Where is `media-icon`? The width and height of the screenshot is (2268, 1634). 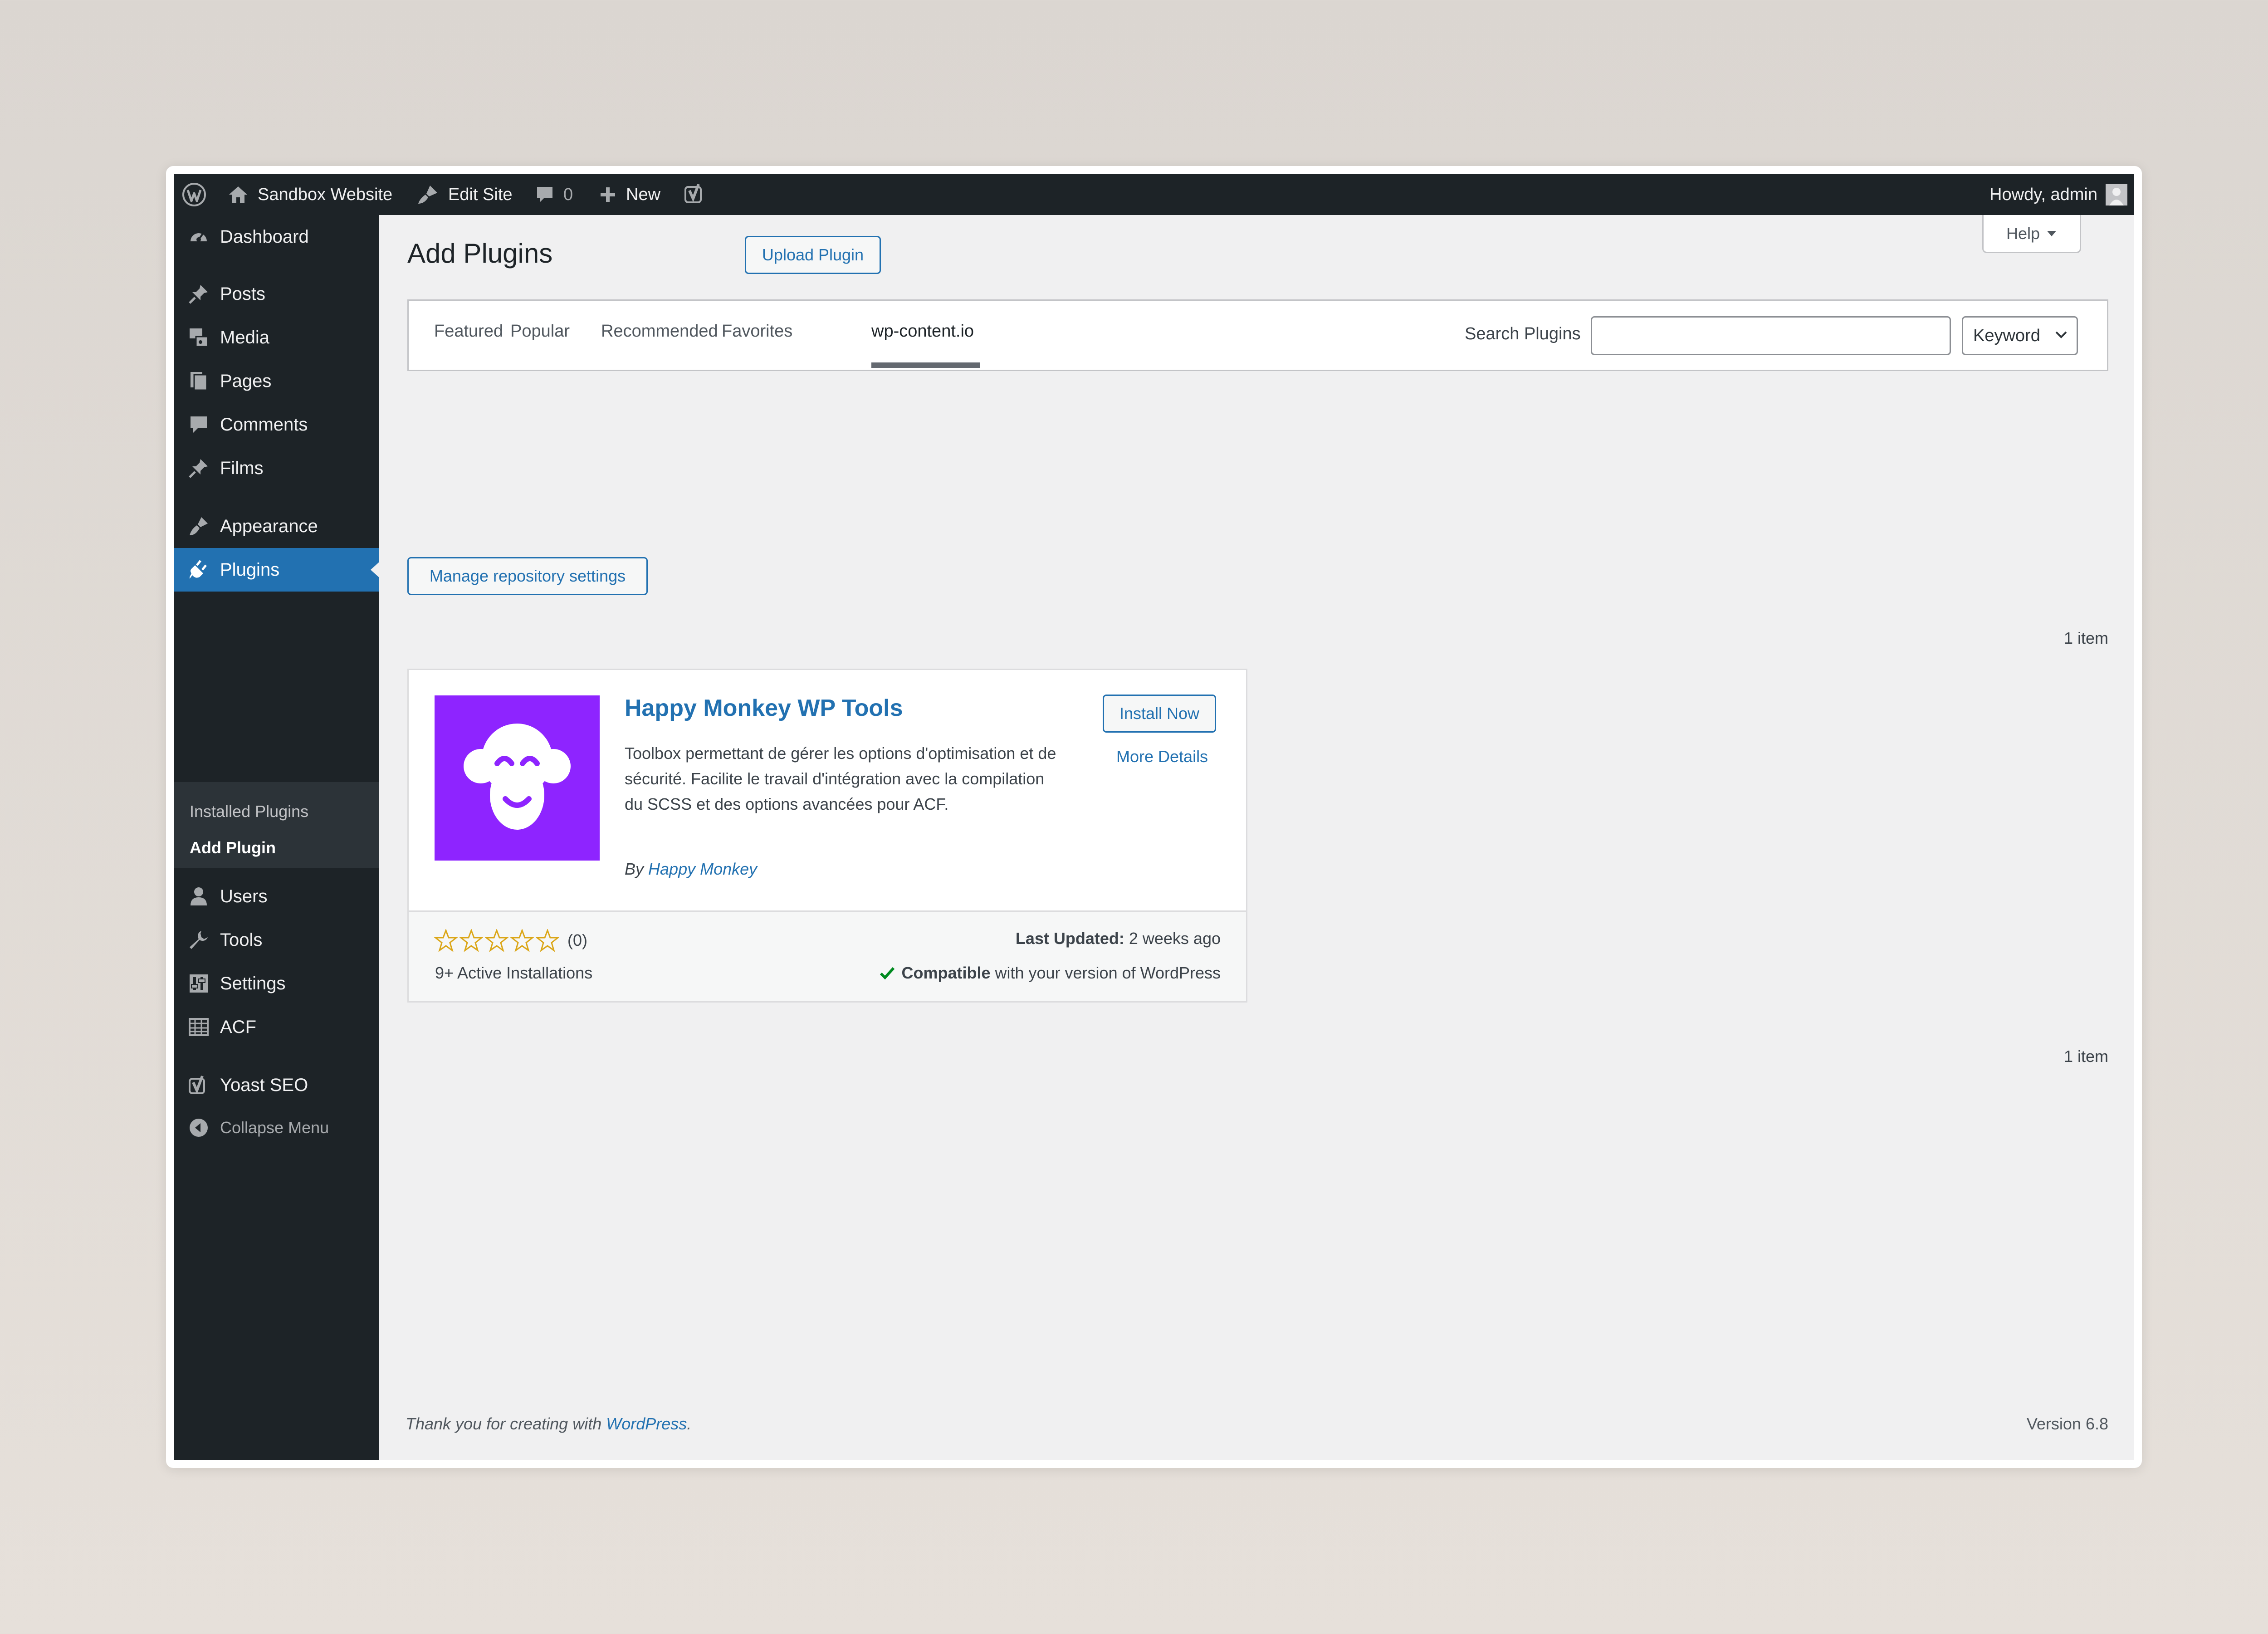
media-icon is located at coordinates (199, 337).